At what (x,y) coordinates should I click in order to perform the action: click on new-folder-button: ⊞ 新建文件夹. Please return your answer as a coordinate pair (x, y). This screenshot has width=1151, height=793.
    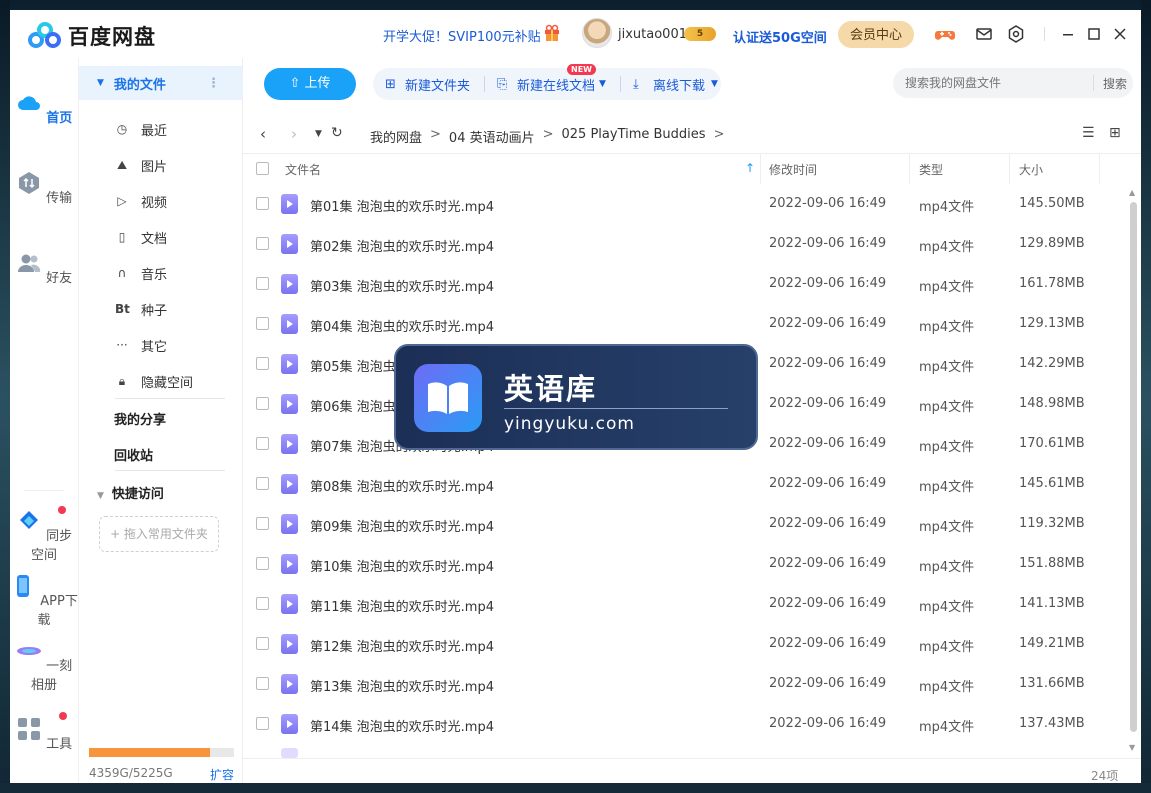
    Looking at the image, I should click on (427, 84).